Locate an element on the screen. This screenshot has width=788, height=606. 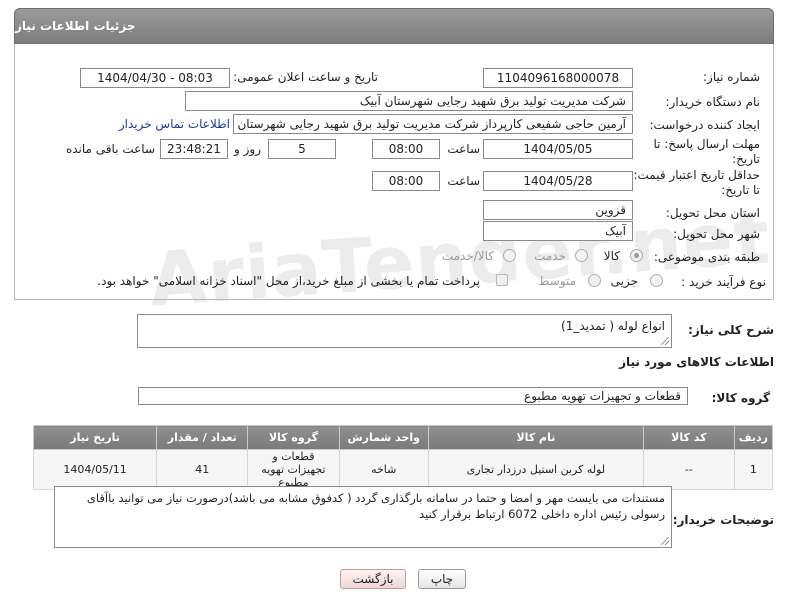
summary-field: انواع لوله ( تمدید_1) is located at coordinates (404, 331).